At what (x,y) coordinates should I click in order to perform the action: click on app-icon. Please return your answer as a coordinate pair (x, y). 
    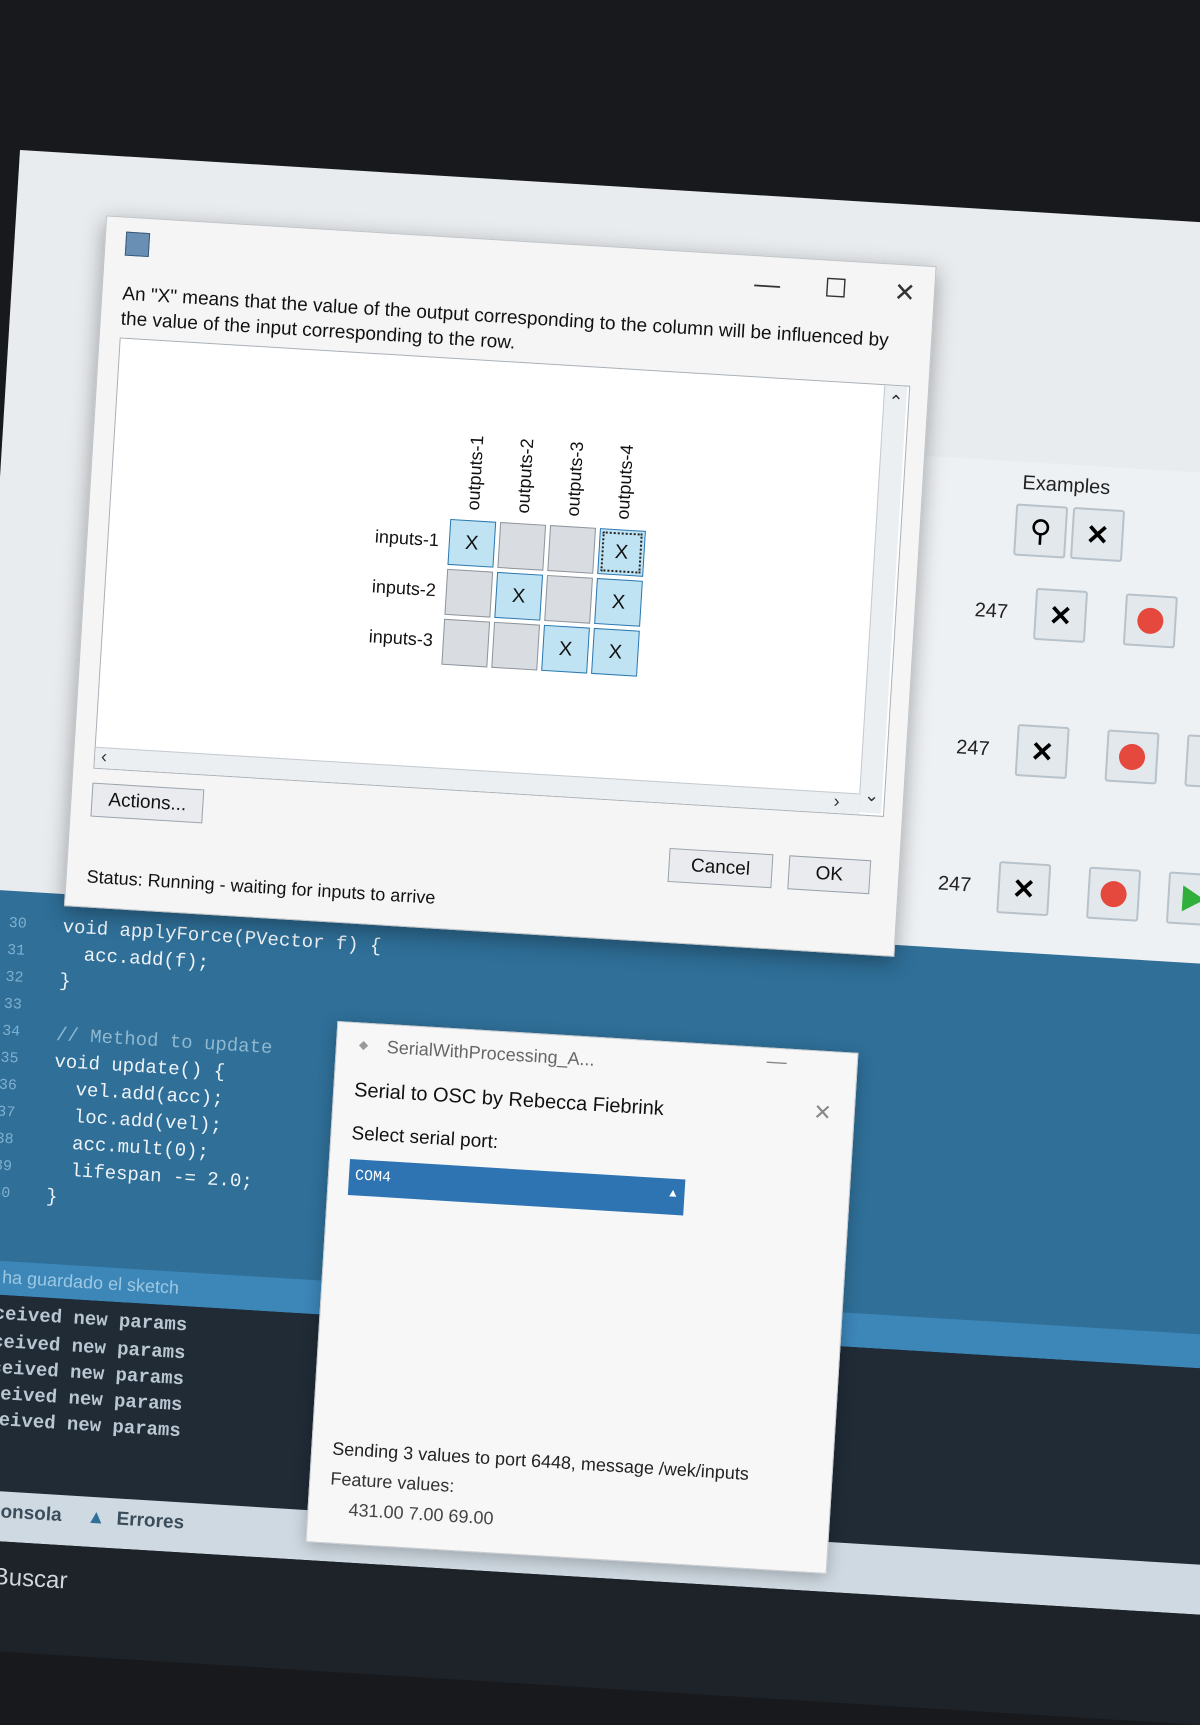
    Looking at the image, I should click on (137, 244).